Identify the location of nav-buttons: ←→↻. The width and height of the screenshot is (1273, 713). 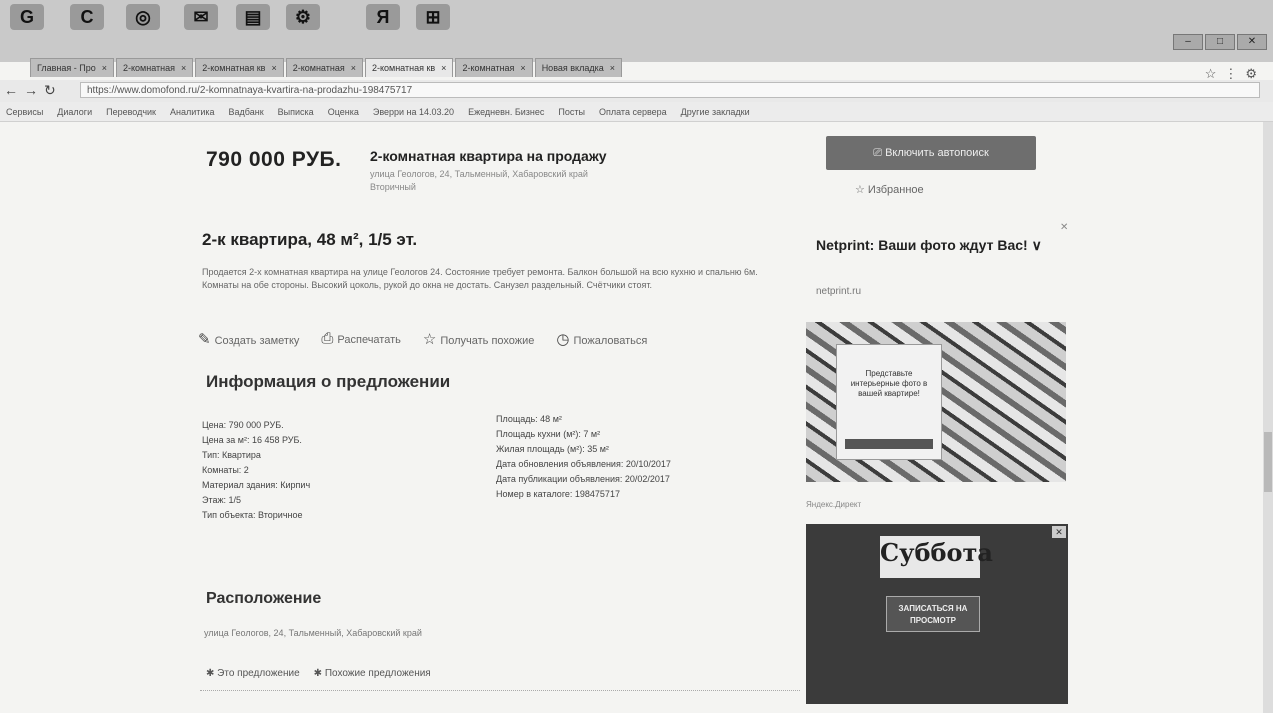
(33, 90).